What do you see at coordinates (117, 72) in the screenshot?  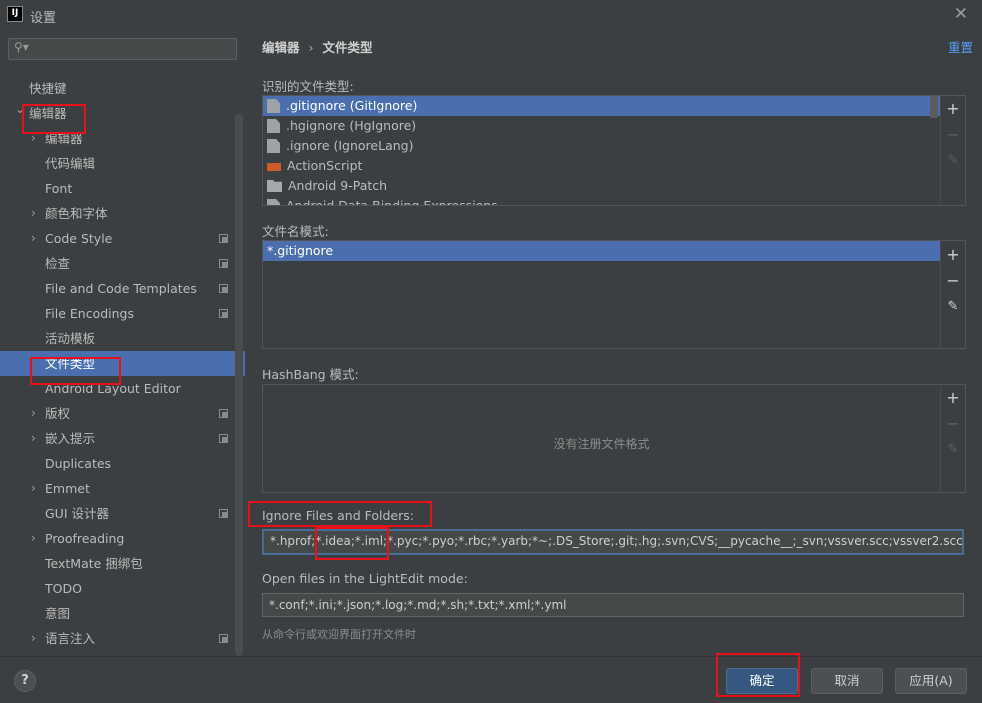 I see `tree-item-clipped` at bounding box center [117, 72].